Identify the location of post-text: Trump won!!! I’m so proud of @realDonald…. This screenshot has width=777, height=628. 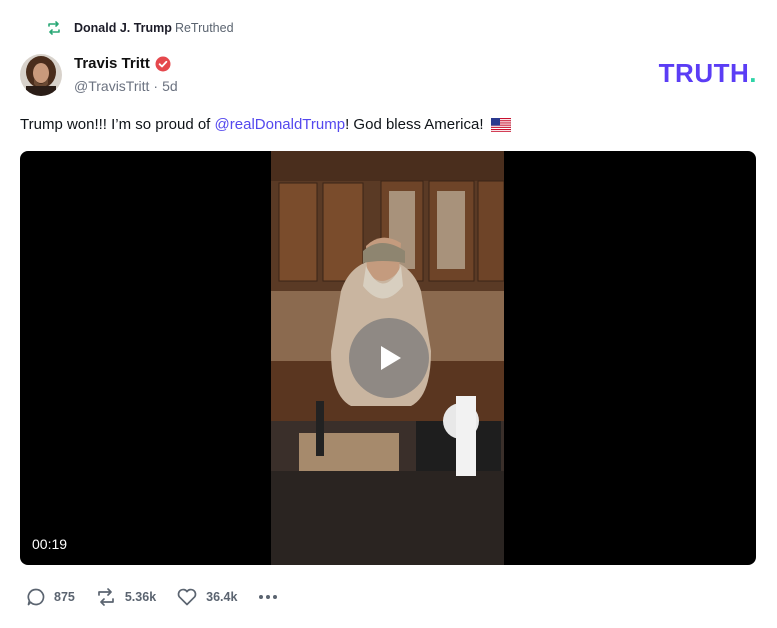
(388, 125).